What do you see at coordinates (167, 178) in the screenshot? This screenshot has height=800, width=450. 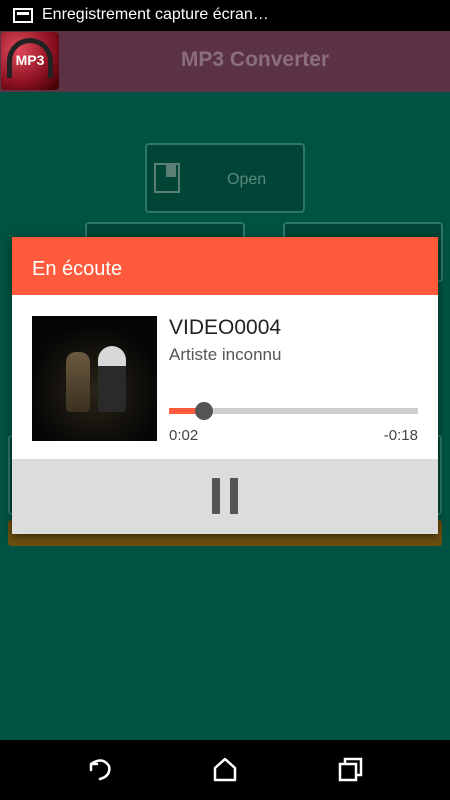 I see `file-open-icon` at bounding box center [167, 178].